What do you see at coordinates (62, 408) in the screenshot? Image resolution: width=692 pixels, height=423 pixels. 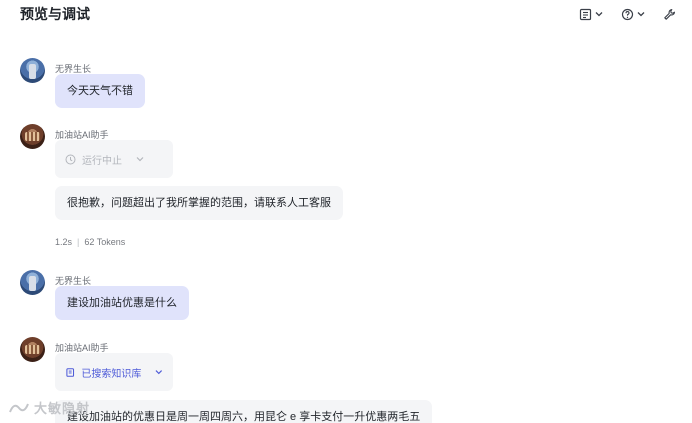 I see `watermark-text: 大敏隐射` at bounding box center [62, 408].